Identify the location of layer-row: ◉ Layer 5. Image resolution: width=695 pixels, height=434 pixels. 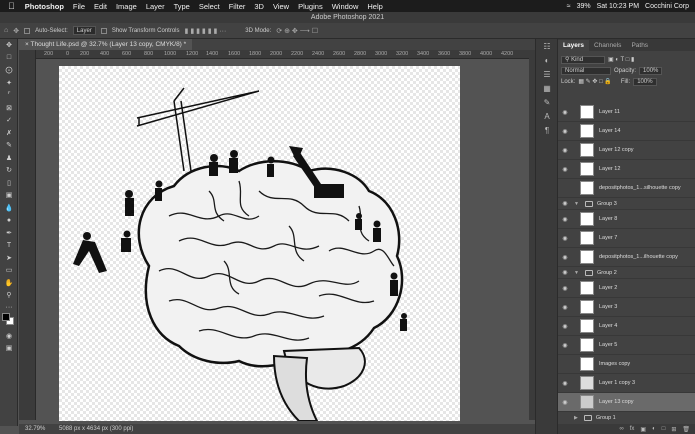
(626, 345).